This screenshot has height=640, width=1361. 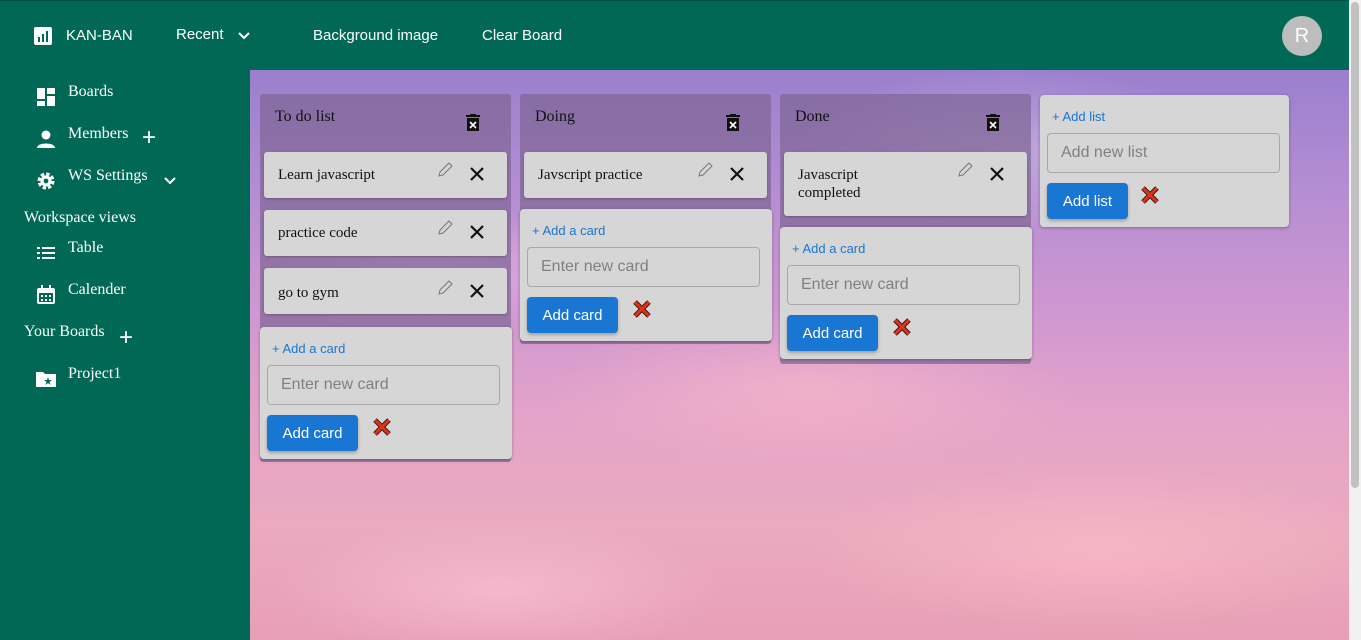 What do you see at coordinates (645, 175) in the screenshot?
I see `card: Javscript practice` at bounding box center [645, 175].